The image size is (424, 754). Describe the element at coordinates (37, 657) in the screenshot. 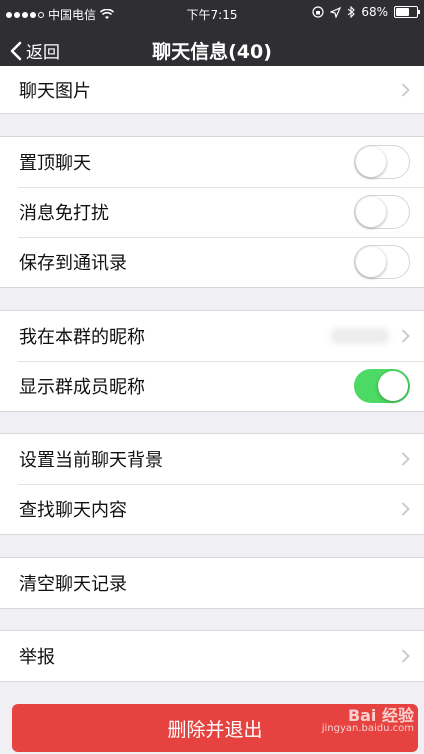

I see `report-label: 举报` at that location.